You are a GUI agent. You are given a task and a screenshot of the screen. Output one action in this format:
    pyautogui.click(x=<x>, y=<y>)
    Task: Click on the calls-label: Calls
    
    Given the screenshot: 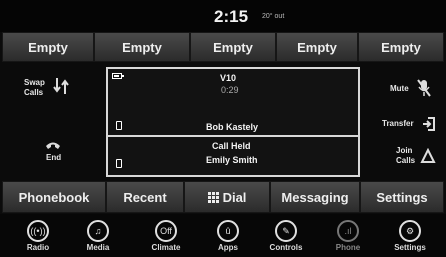 What is the action you would take?
    pyautogui.click(x=34, y=92)
    